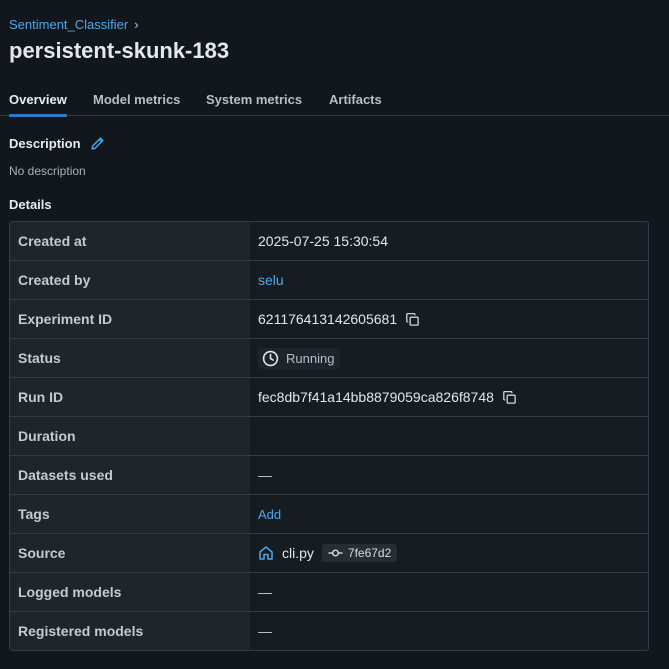 The height and width of the screenshot is (669, 669). I want to click on experiment-id-value: 621176413142605681, so click(449, 319).